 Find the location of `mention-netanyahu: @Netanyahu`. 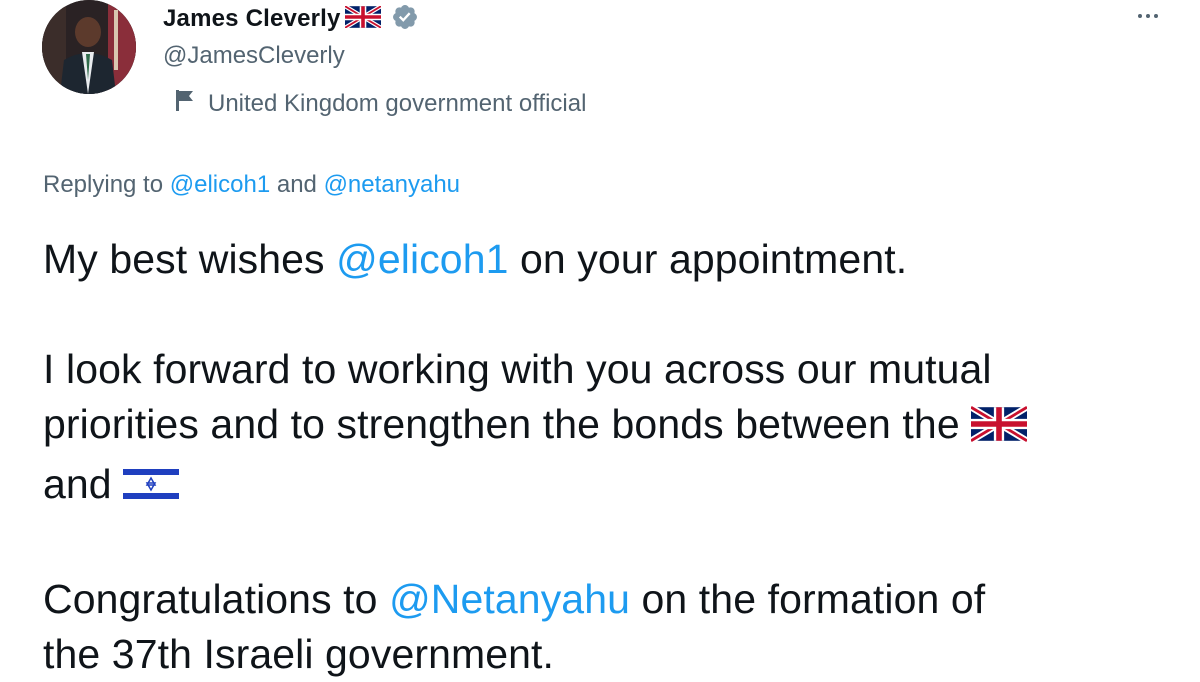

mention-netanyahu: @Netanyahu is located at coordinates (509, 599).